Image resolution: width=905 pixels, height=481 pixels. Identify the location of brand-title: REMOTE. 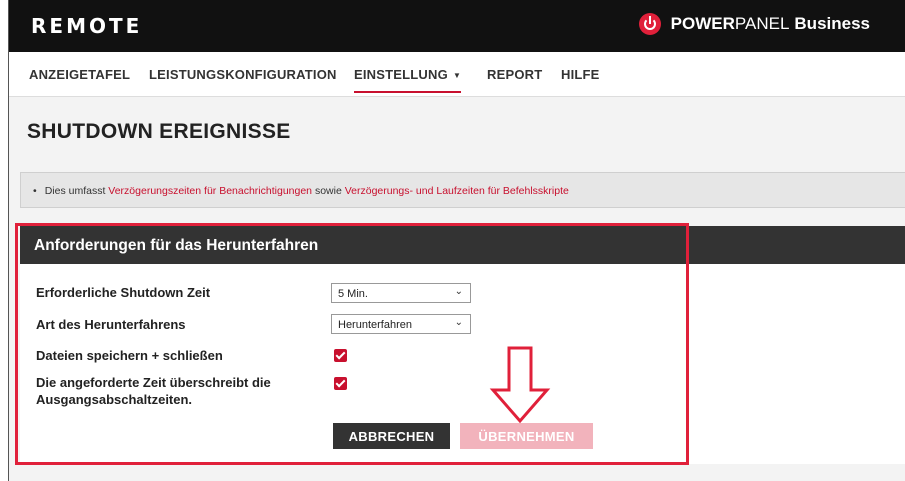
(87, 26).